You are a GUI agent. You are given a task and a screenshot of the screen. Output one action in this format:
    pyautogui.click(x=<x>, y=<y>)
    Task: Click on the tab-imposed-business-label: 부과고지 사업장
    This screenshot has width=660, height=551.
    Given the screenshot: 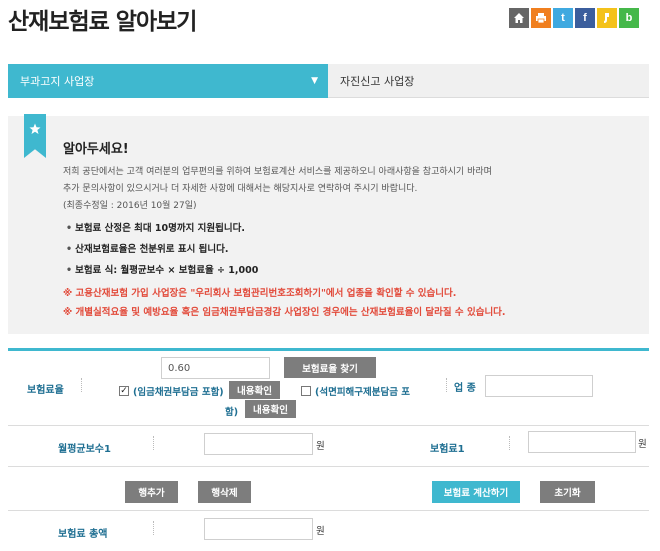 What is the action you would take?
    pyautogui.click(x=57, y=81)
    